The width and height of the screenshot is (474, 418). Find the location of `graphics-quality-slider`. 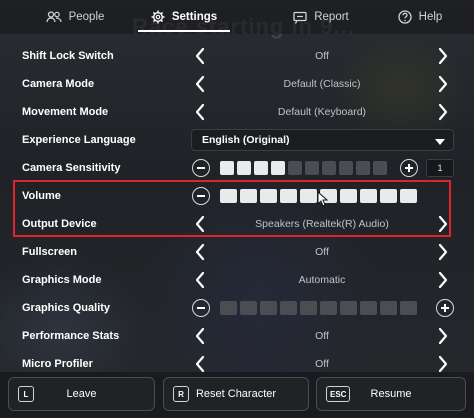

graphics-quality-slider is located at coordinates (318, 308).